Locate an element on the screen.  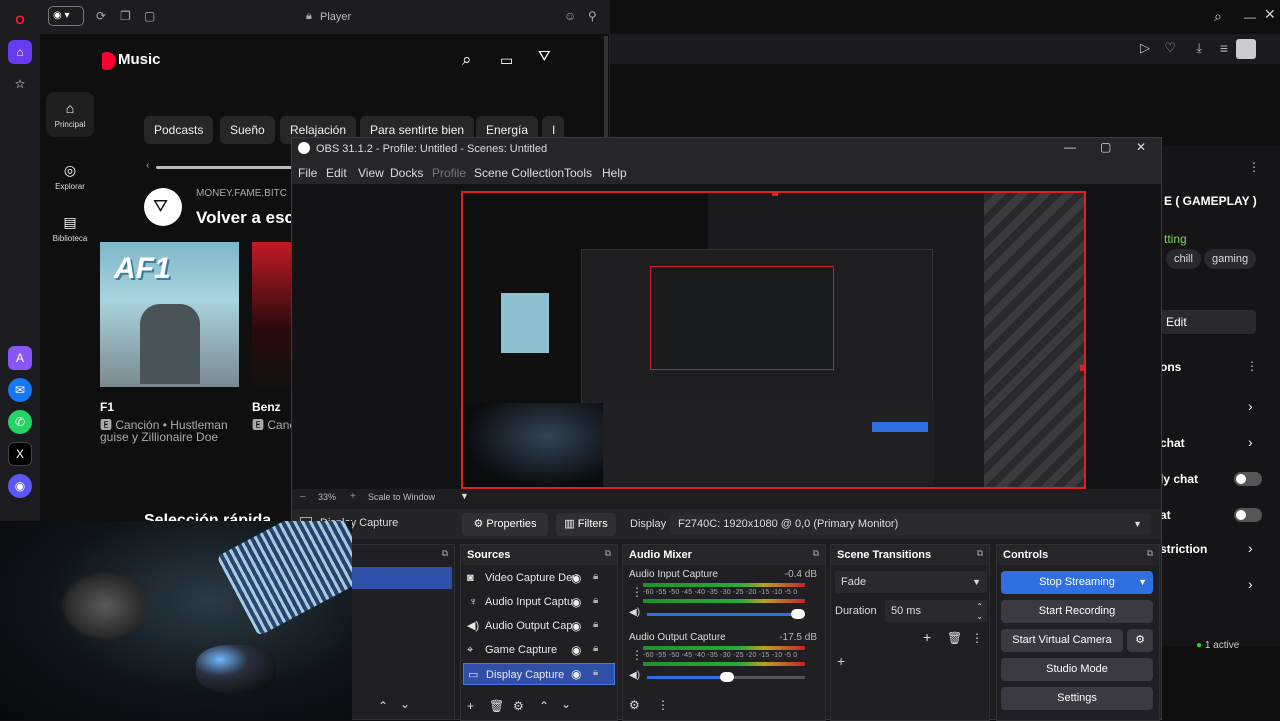
rail-item-explore: ◎ Explorar is located at coordinates (70, 176).